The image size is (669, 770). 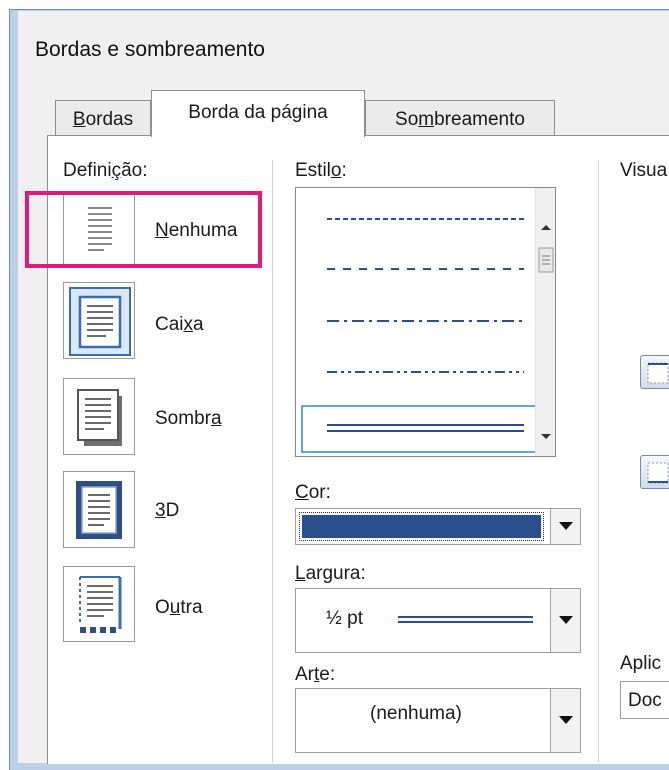 What do you see at coordinates (258, 113) in the screenshot?
I see `tab-borda-da-pagina: Borda da página` at bounding box center [258, 113].